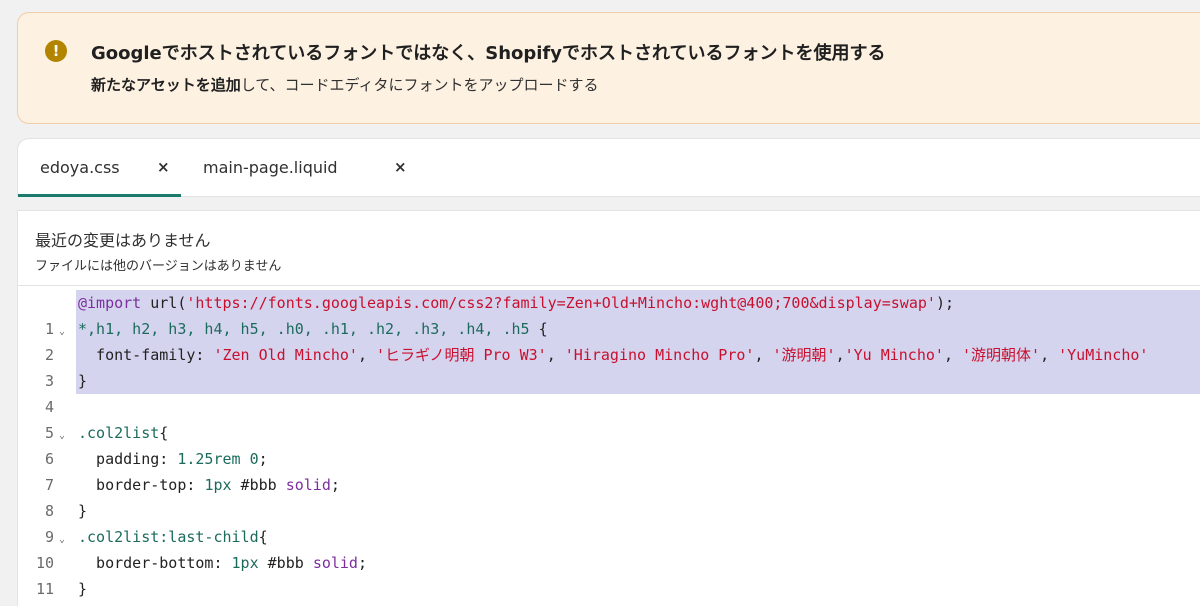 The height and width of the screenshot is (606, 1200). I want to click on status-subtitle: ファイルには他のバージョンはありません, so click(158, 266).